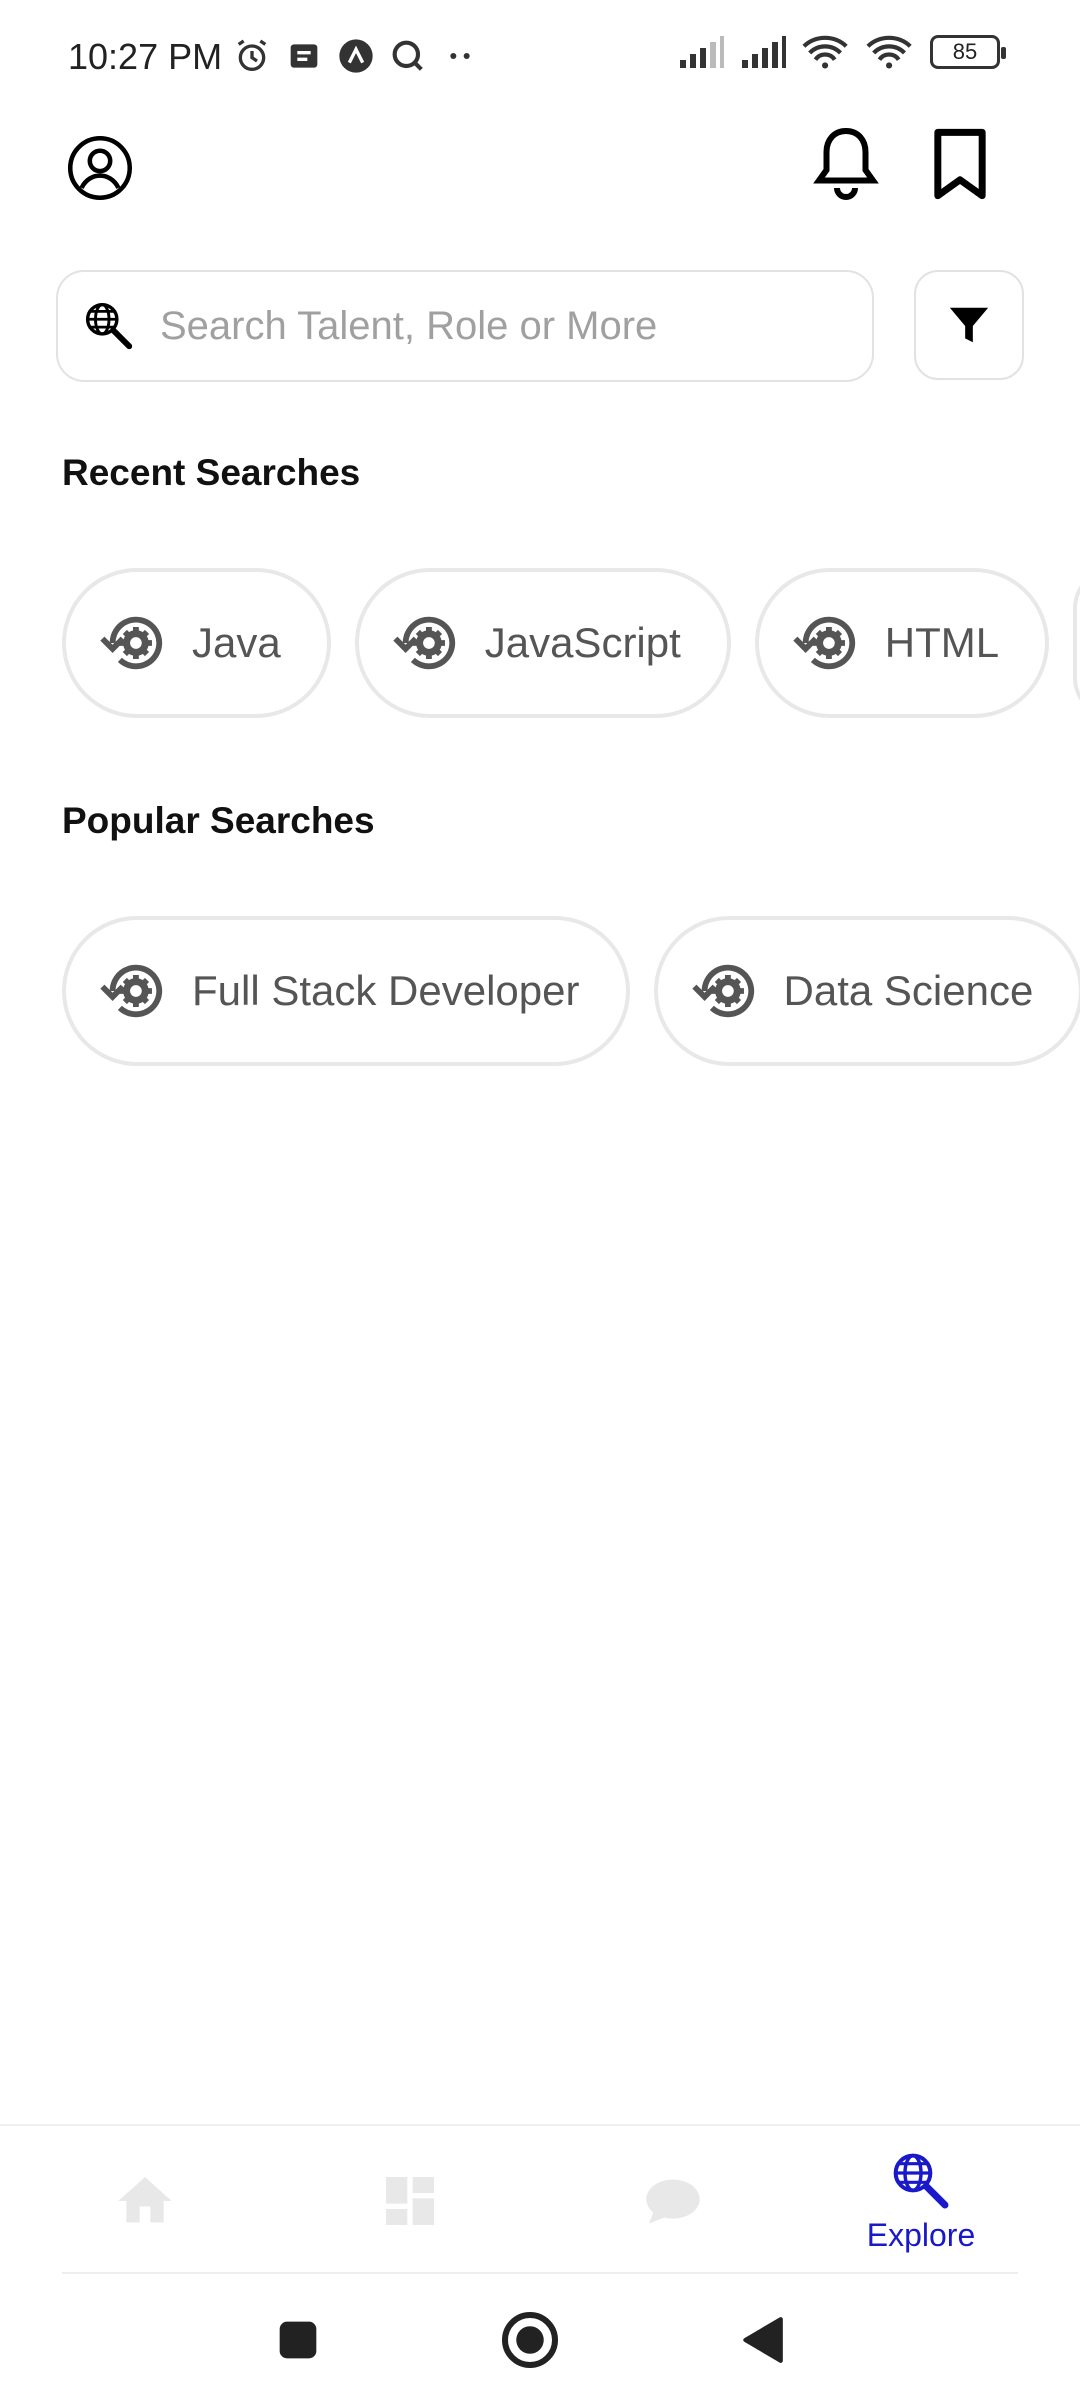  What do you see at coordinates (582, 642) in the screenshot?
I see `chip-label: JavaScript` at bounding box center [582, 642].